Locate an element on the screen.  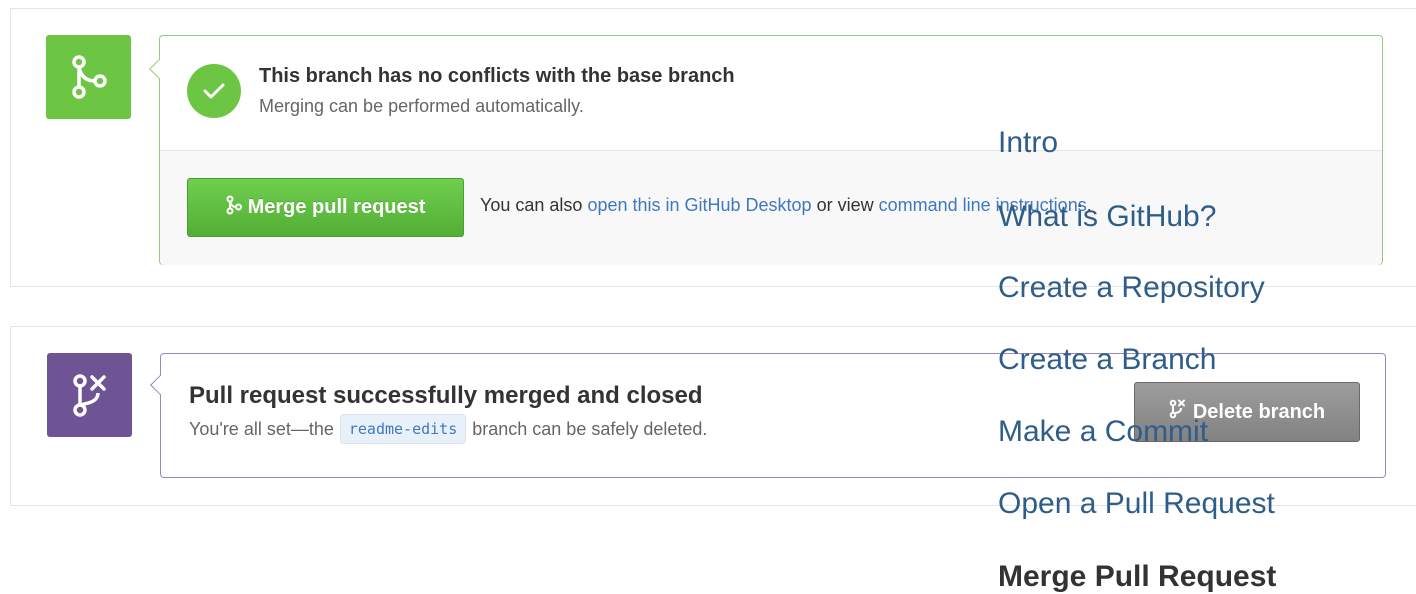
footer-middle: or view is located at coordinates (845, 205).